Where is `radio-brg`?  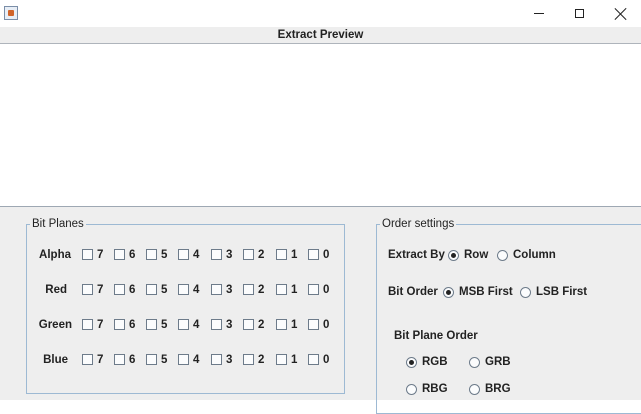
radio-brg is located at coordinates (474, 389).